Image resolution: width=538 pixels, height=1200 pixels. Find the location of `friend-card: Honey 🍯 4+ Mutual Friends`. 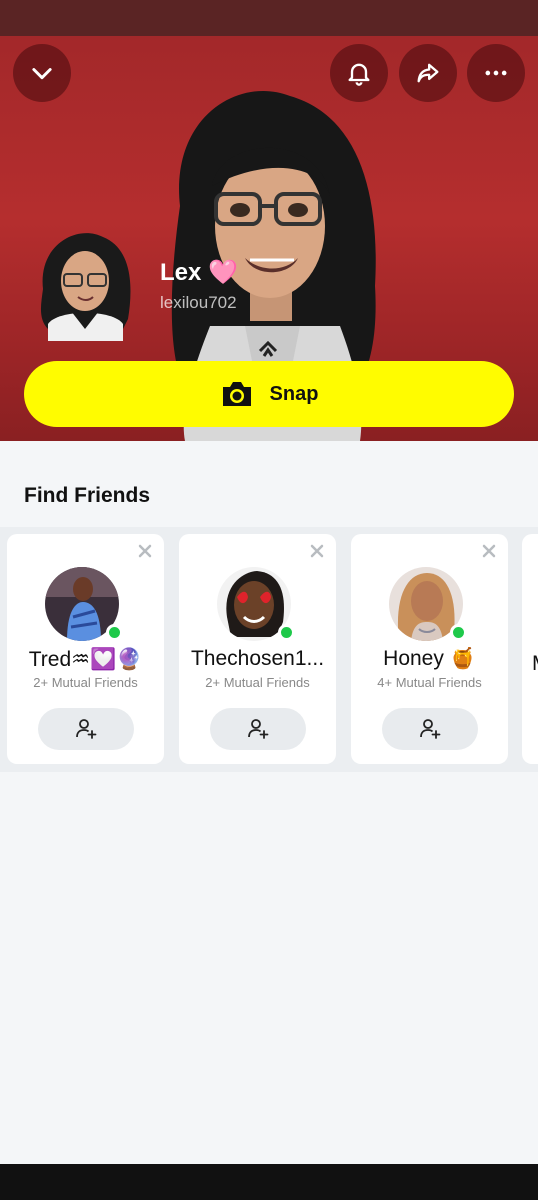

friend-card: Honey 🍯 4+ Mutual Friends is located at coordinates (429, 649).